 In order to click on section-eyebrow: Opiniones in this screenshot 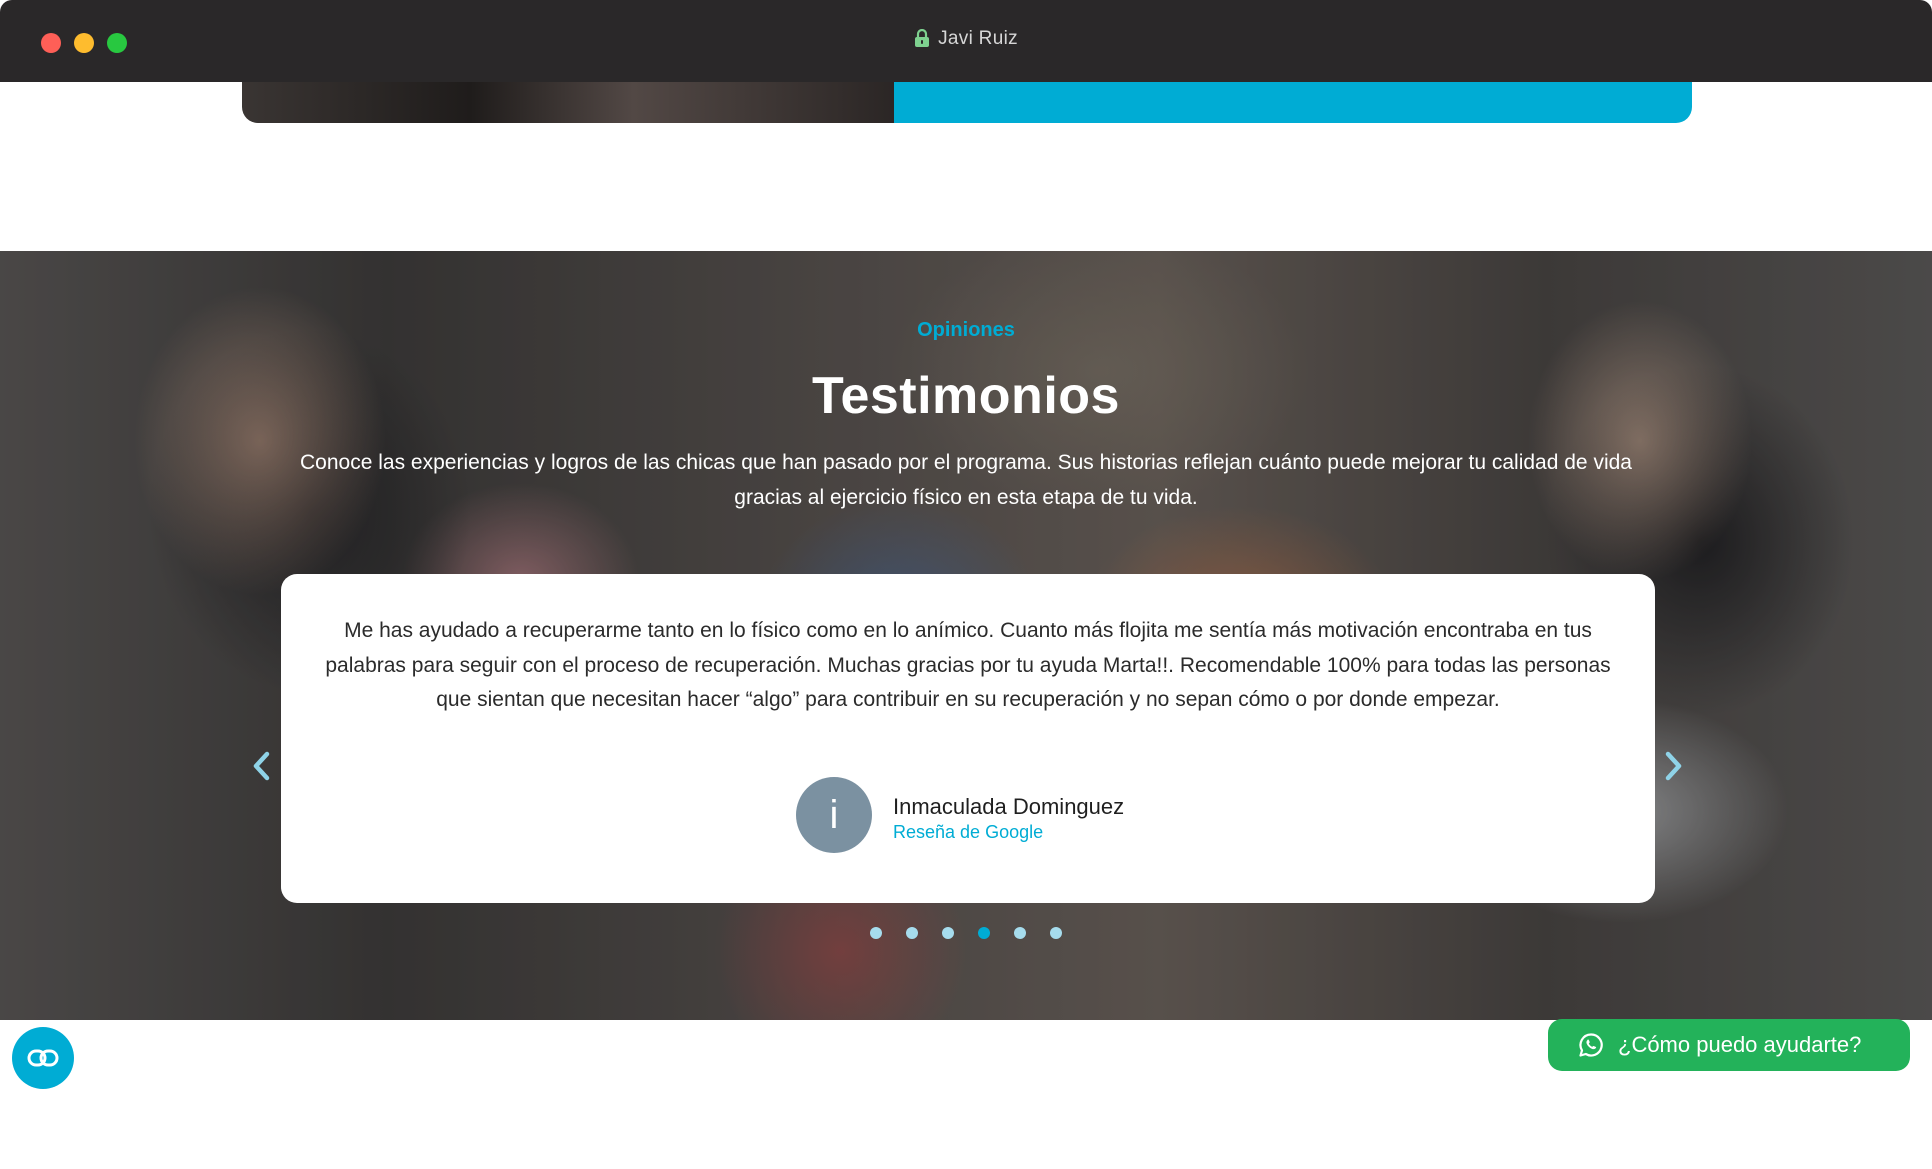, I will do `click(966, 330)`.